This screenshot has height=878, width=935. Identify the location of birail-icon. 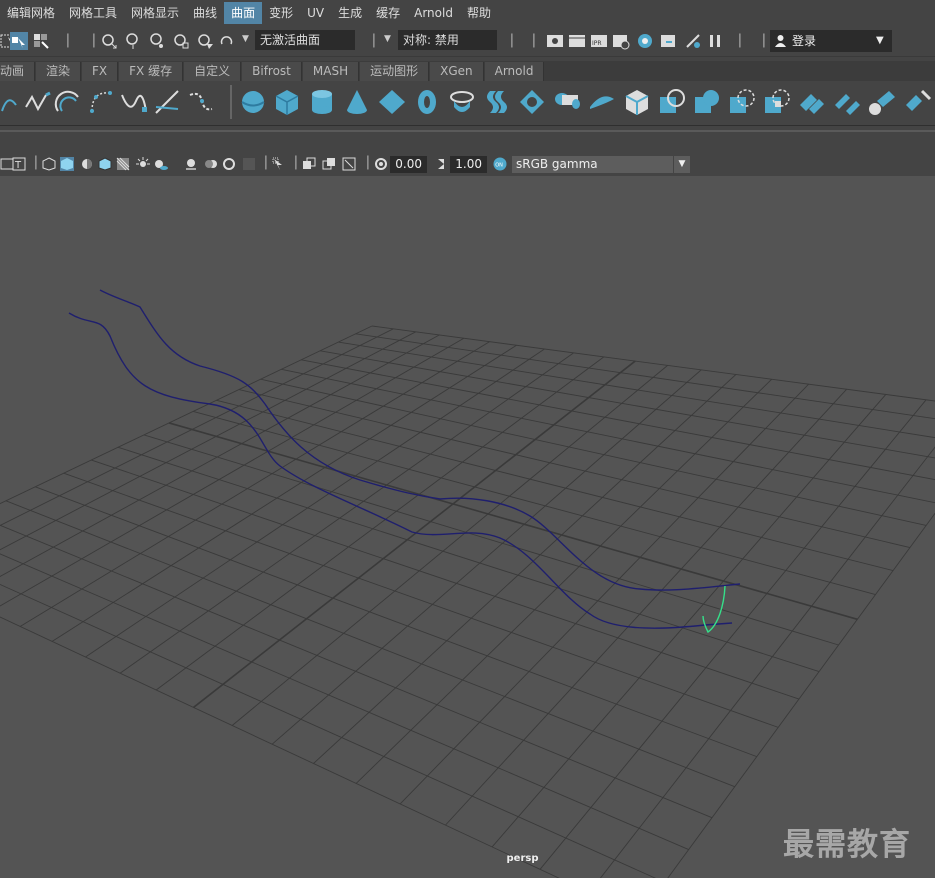
(602, 102).